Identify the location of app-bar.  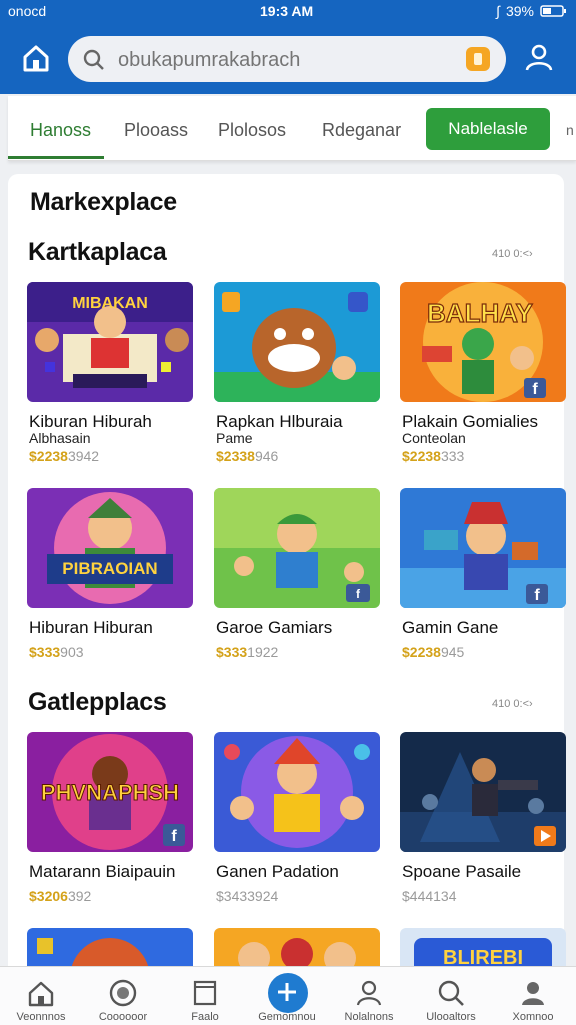
(288, 58).